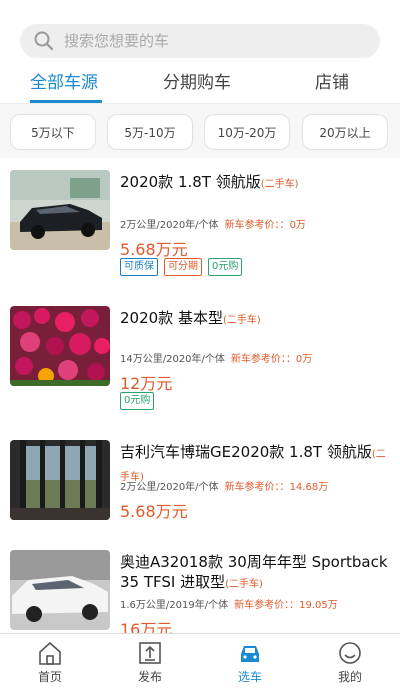 The image size is (400, 690). What do you see at coordinates (200, 131) in the screenshot?
I see `price-filter-bar: 5万以下 5万-10万 10万-20万 20万以上` at bounding box center [200, 131].